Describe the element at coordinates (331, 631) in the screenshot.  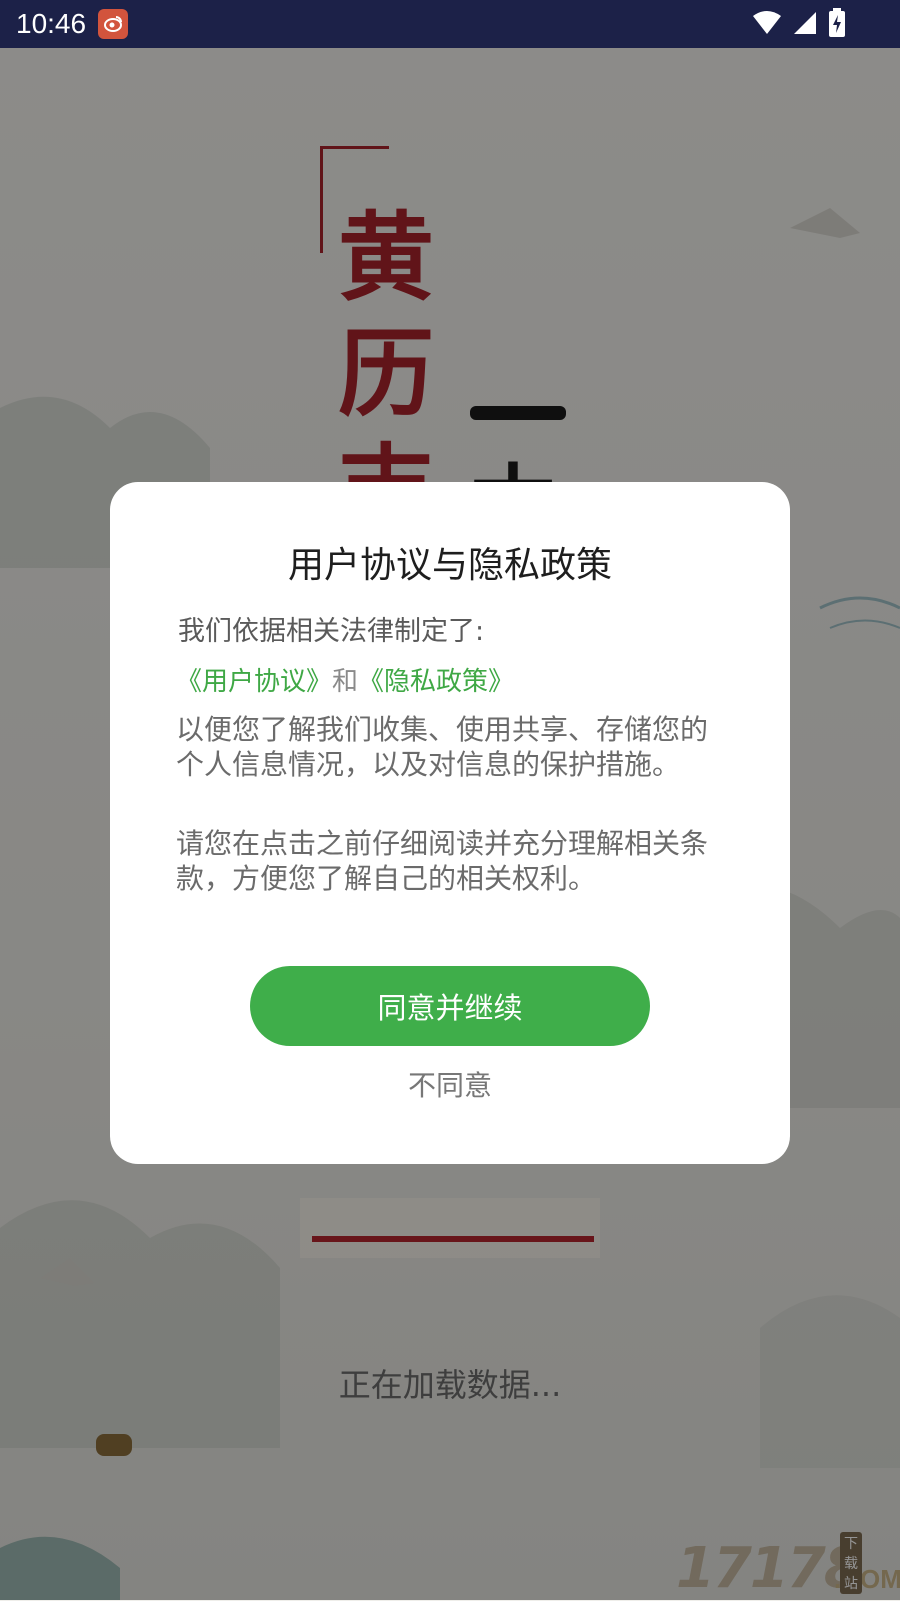
I see `dialog-intro: 我们依据相关法律制定了:` at that location.